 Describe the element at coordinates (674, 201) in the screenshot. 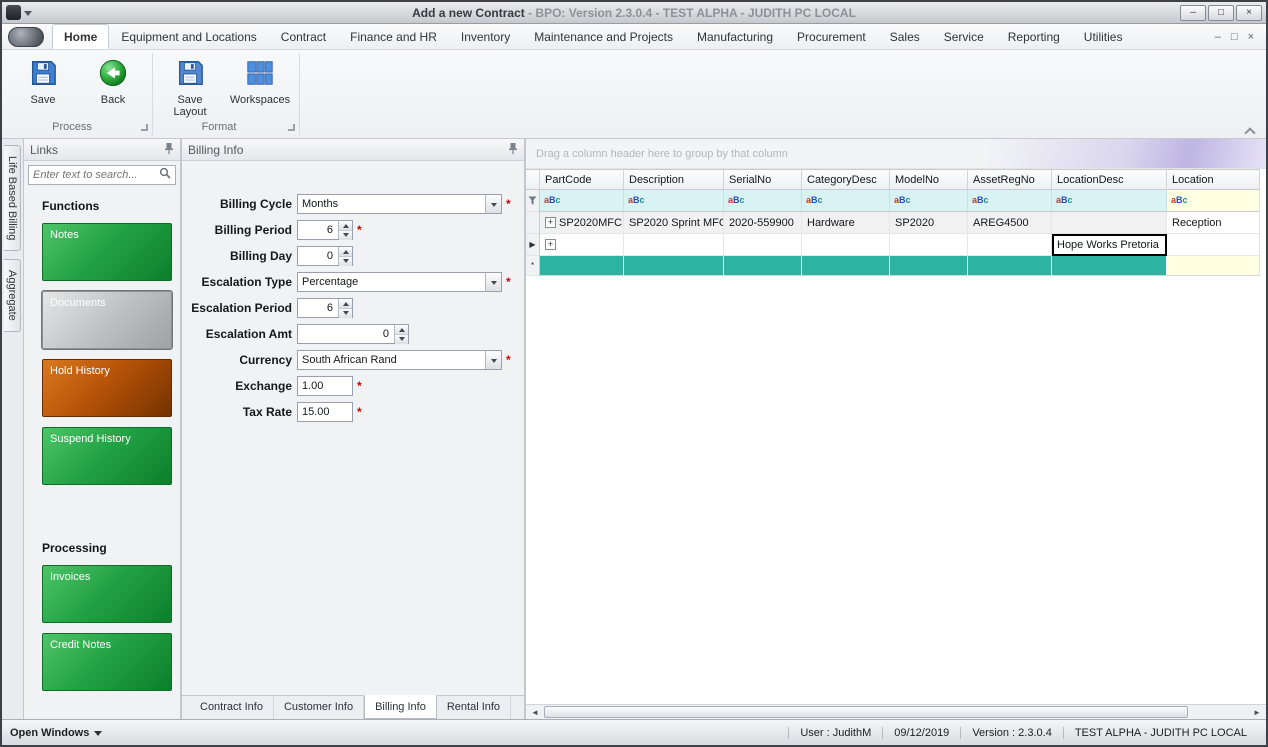

I see `filter-cell-description: aBc` at that location.